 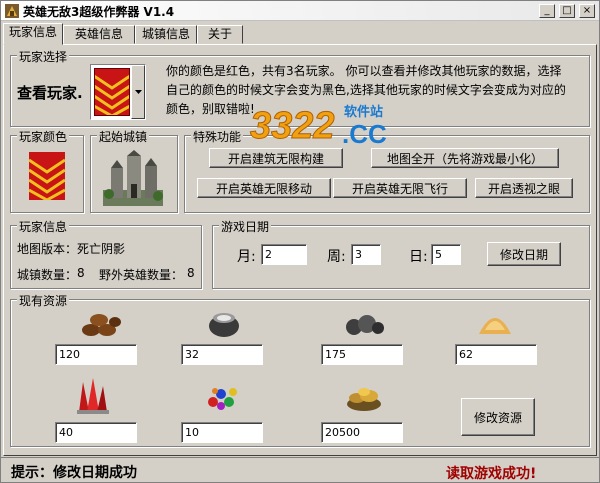 I want to click on castle-icon, so click(x=133, y=178).